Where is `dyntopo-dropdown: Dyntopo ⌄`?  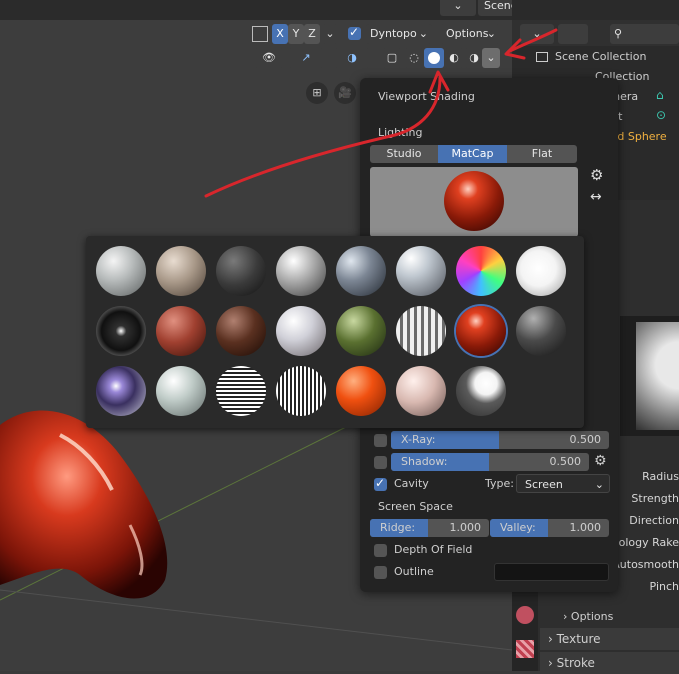
dyntopo-dropdown: Dyntopo ⌄ is located at coordinates (399, 34).